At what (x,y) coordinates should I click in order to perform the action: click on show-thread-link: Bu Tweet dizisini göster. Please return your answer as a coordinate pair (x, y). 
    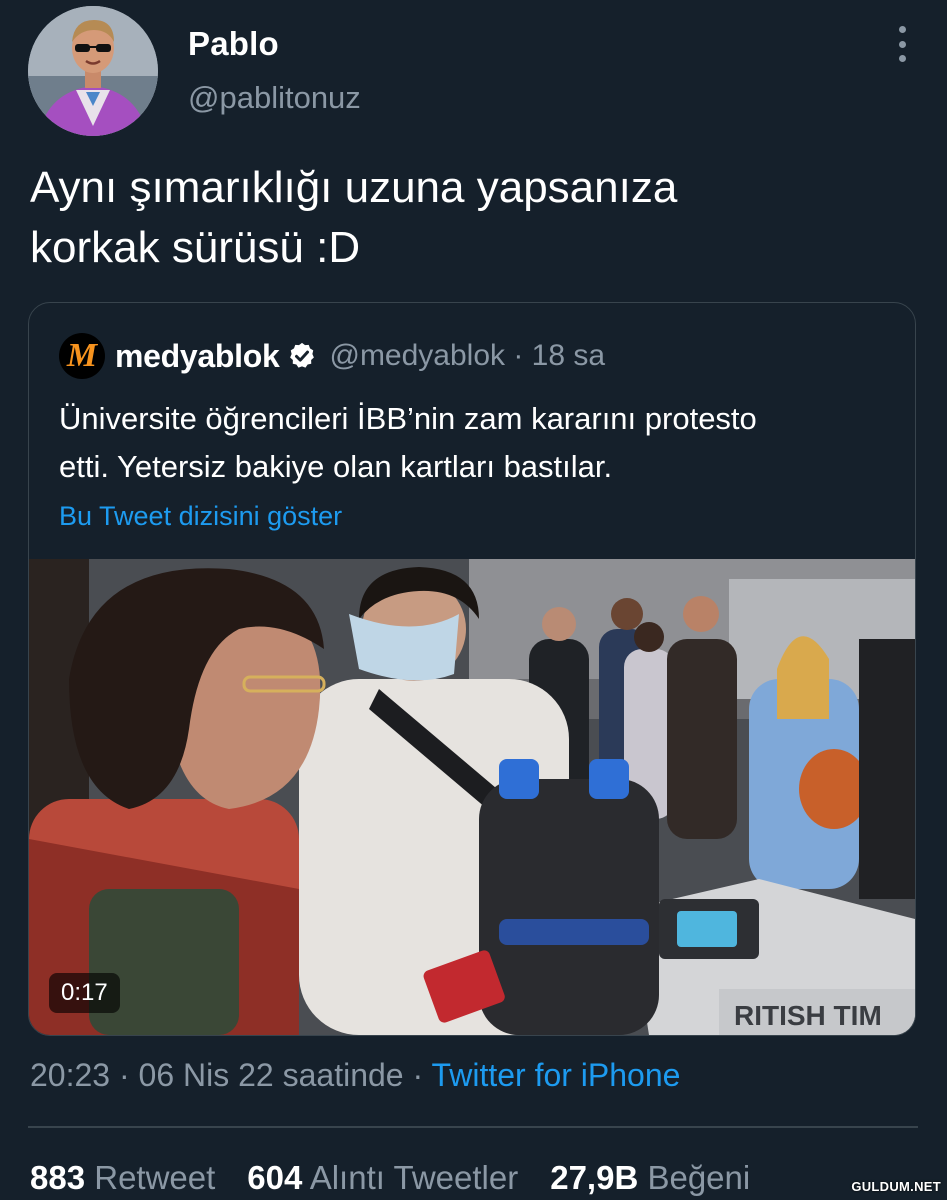
    Looking at the image, I should click on (200, 516).